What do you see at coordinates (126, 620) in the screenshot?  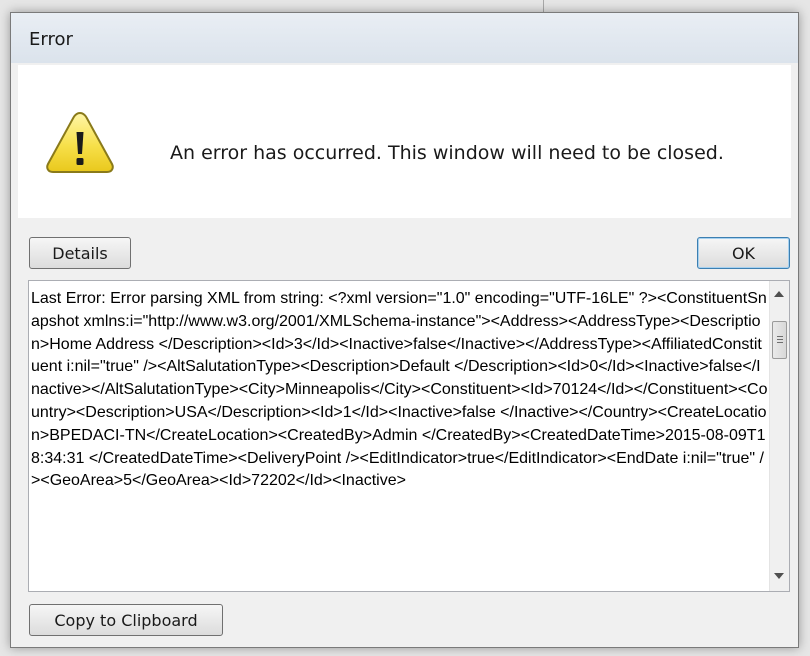 I see `copy-to-clipboard-button: Copy to Clipboard` at bounding box center [126, 620].